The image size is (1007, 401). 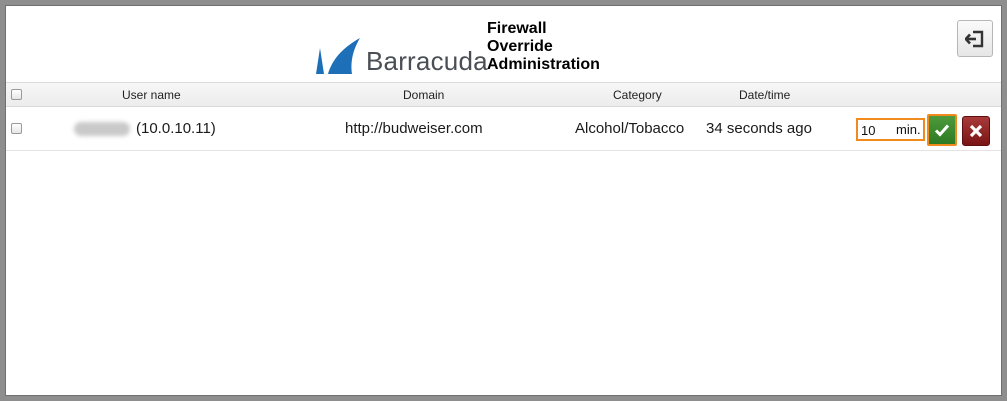 I want to click on close-icon, so click(x=976, y=131).